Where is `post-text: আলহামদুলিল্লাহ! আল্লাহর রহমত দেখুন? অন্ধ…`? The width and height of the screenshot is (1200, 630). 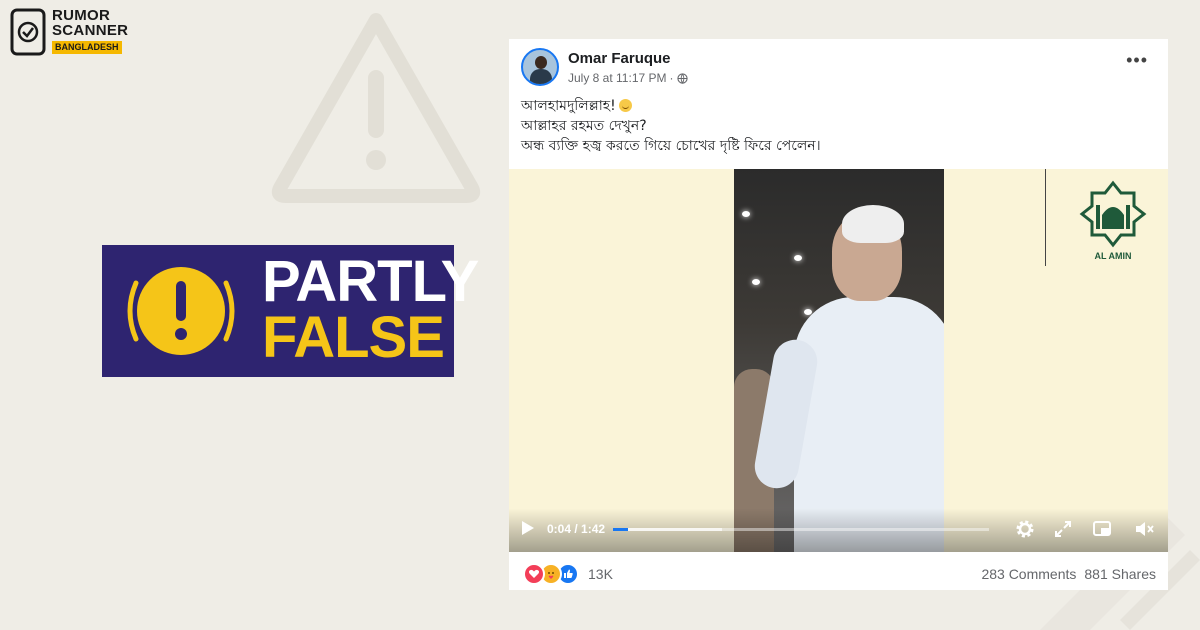
post-text: আলহামদুলিল্লাহ! আল্লাহর রহমত দেখুন? অন্ধ… is located at coordinates (671, 126).